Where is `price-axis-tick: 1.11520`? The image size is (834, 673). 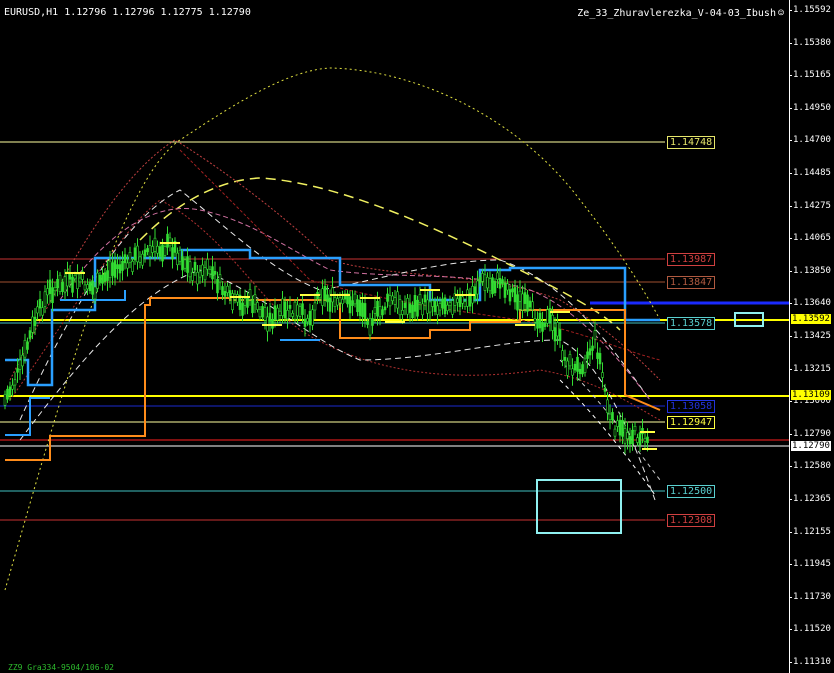
price-axis-tick: 1.11520 is located at coordinates (812, 629).